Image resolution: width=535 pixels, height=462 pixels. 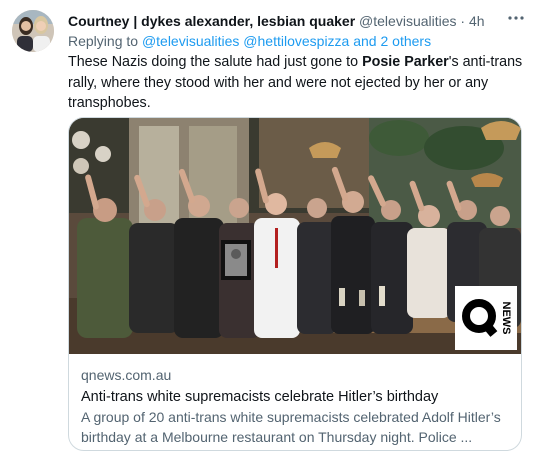 I want to click on avatar-image, so click(x=33, y=31).